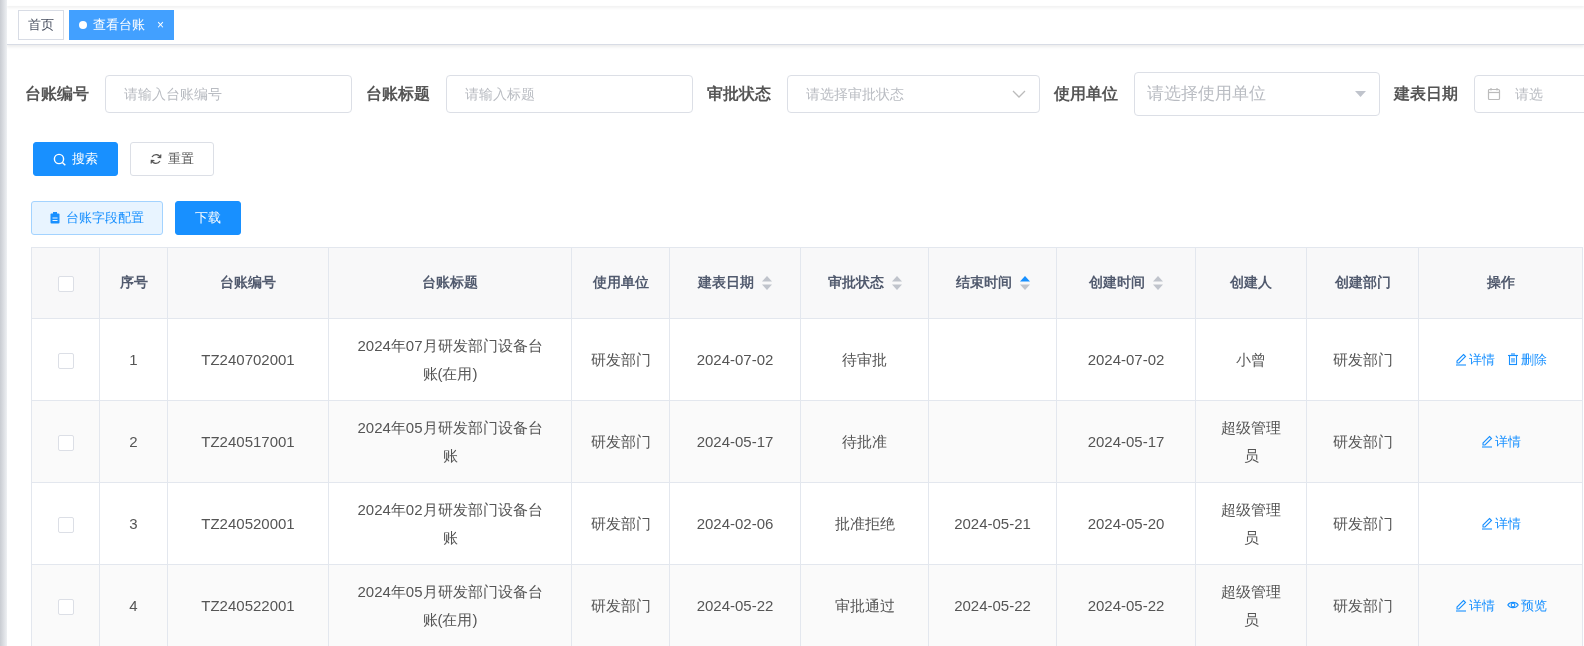  What do you see at coordinates (83, 25) in the screenshot?
I see `dot-icon` at bounding box center [83, 25].